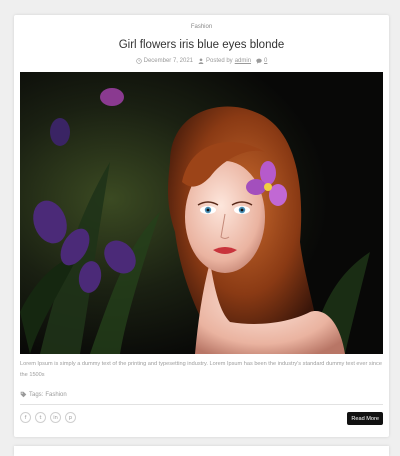  What do you see at coordinates (138, 61) in the screenshot?
I see `clock-icon` at bounding box center [138, 61].